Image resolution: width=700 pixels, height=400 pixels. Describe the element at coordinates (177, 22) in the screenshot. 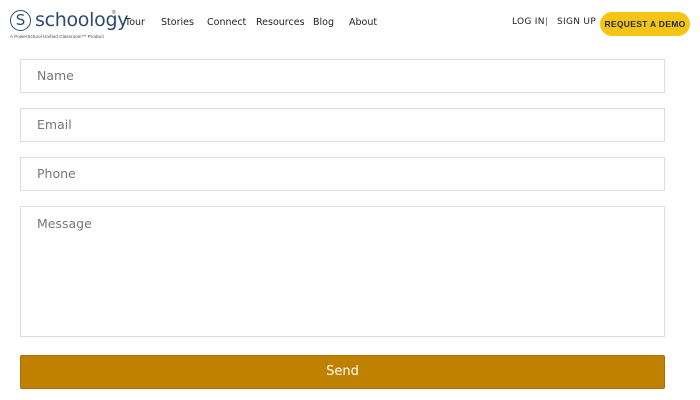

I see `nav-stories: Stories` at that location.